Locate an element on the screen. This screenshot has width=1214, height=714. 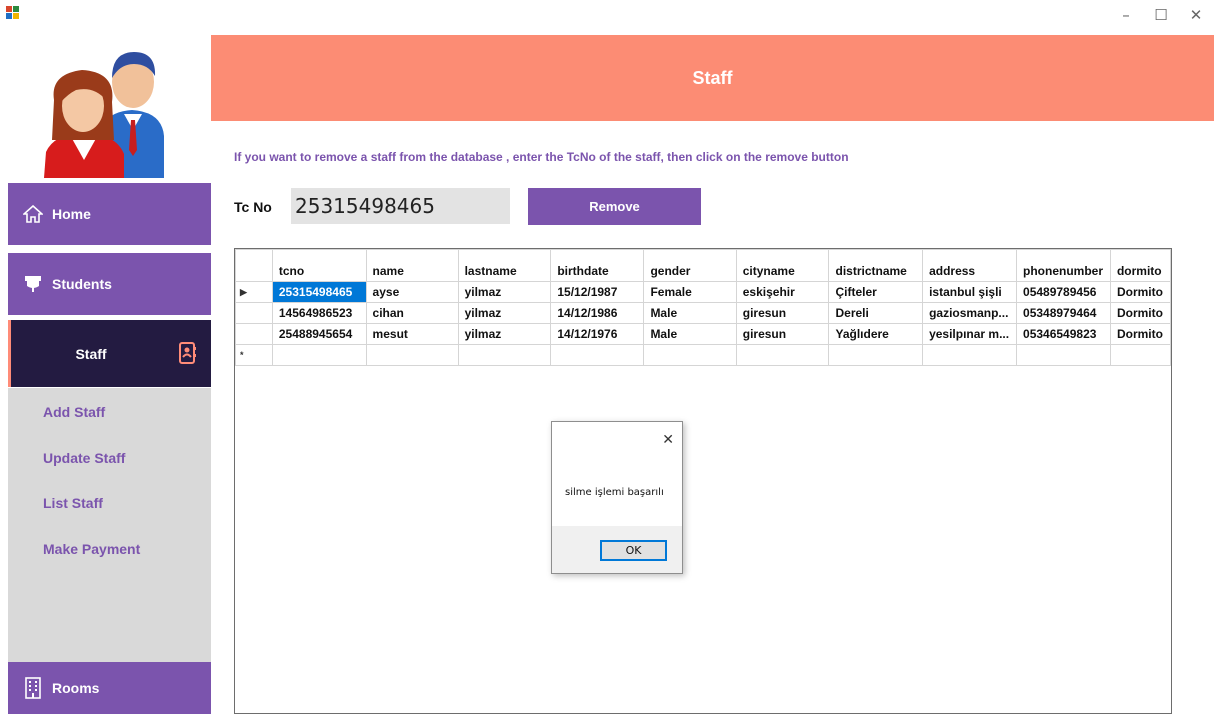
column-header: dormito is located at coordinates (1140, 265).